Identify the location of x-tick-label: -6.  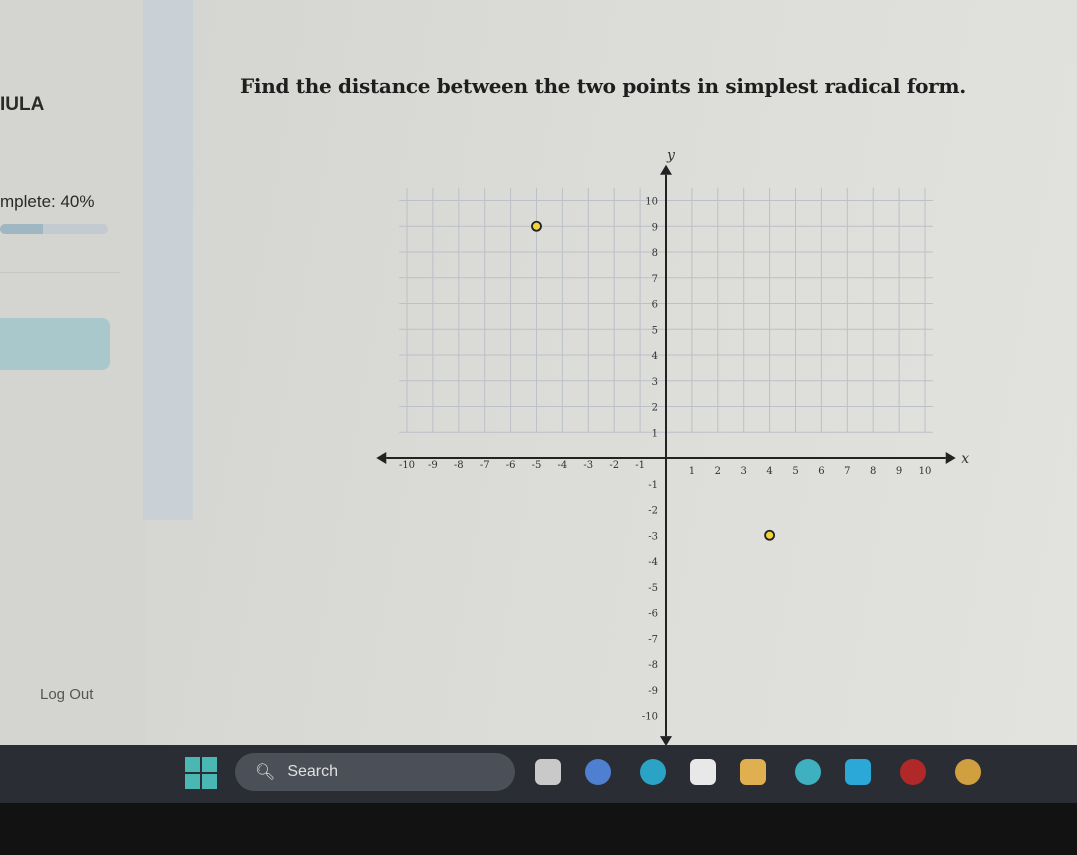
(511, 465).